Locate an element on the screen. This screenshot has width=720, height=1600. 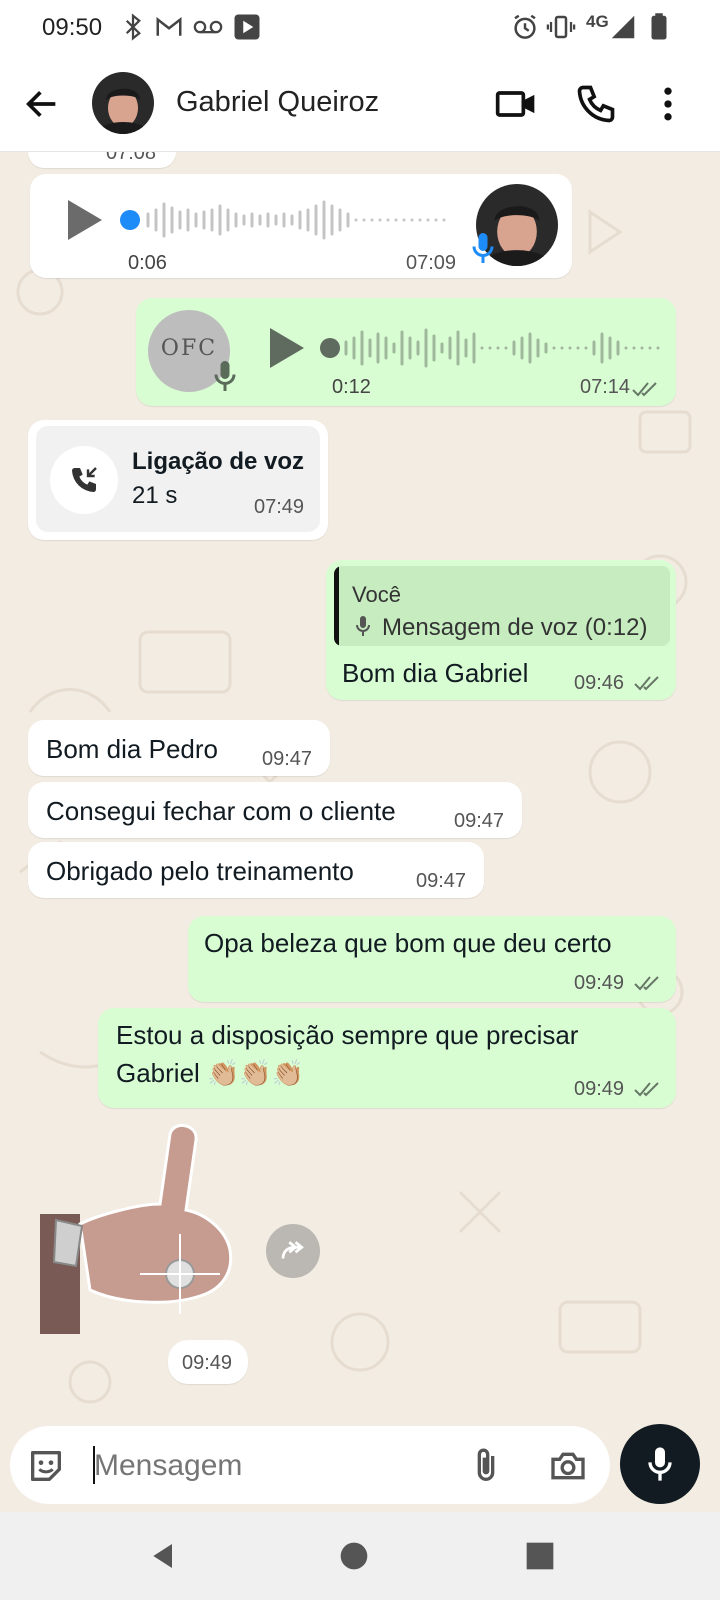
outgoing-voice-message: OFC 0:12 07:14 is located at coordinates (406, 352).